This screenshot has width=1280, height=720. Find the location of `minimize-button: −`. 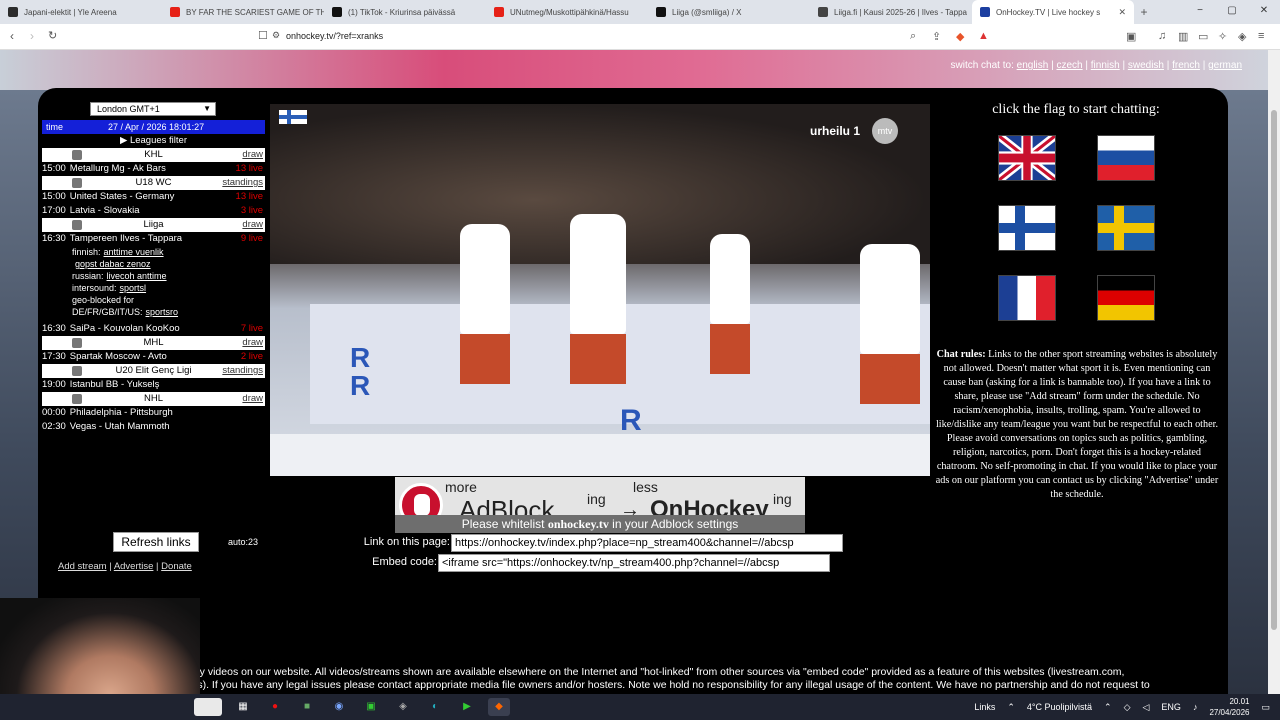

minimize-button: − is located at coordinates (1200, 11).